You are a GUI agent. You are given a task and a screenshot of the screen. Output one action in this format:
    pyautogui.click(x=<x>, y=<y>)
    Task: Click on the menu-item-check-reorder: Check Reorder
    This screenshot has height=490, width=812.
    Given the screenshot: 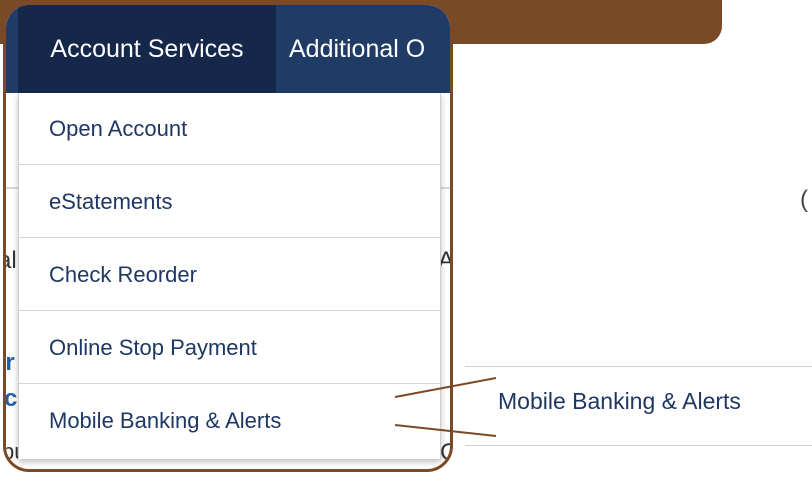 What is the action you would take?
    pyautogui.click(x=229, y=275)
    